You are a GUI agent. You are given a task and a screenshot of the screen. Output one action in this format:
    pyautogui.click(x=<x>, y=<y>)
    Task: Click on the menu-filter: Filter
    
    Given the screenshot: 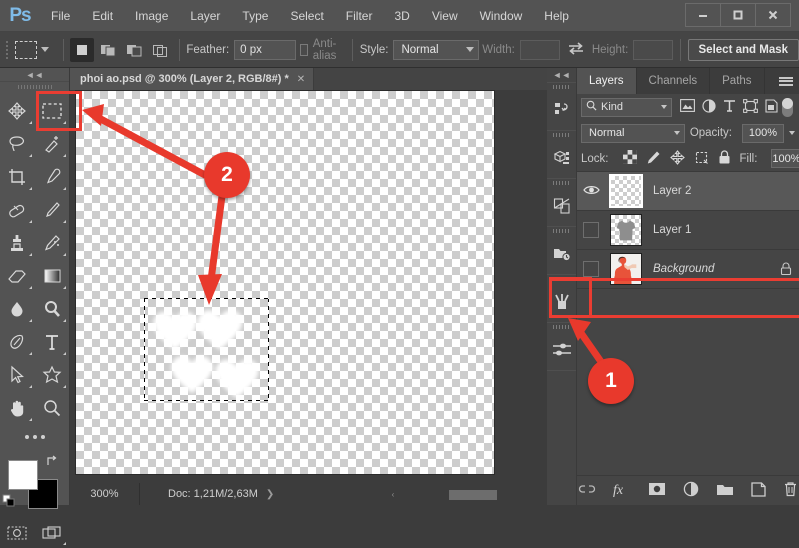 What is the action you would take?
    pyautogui.click(x=359, y=16)
    